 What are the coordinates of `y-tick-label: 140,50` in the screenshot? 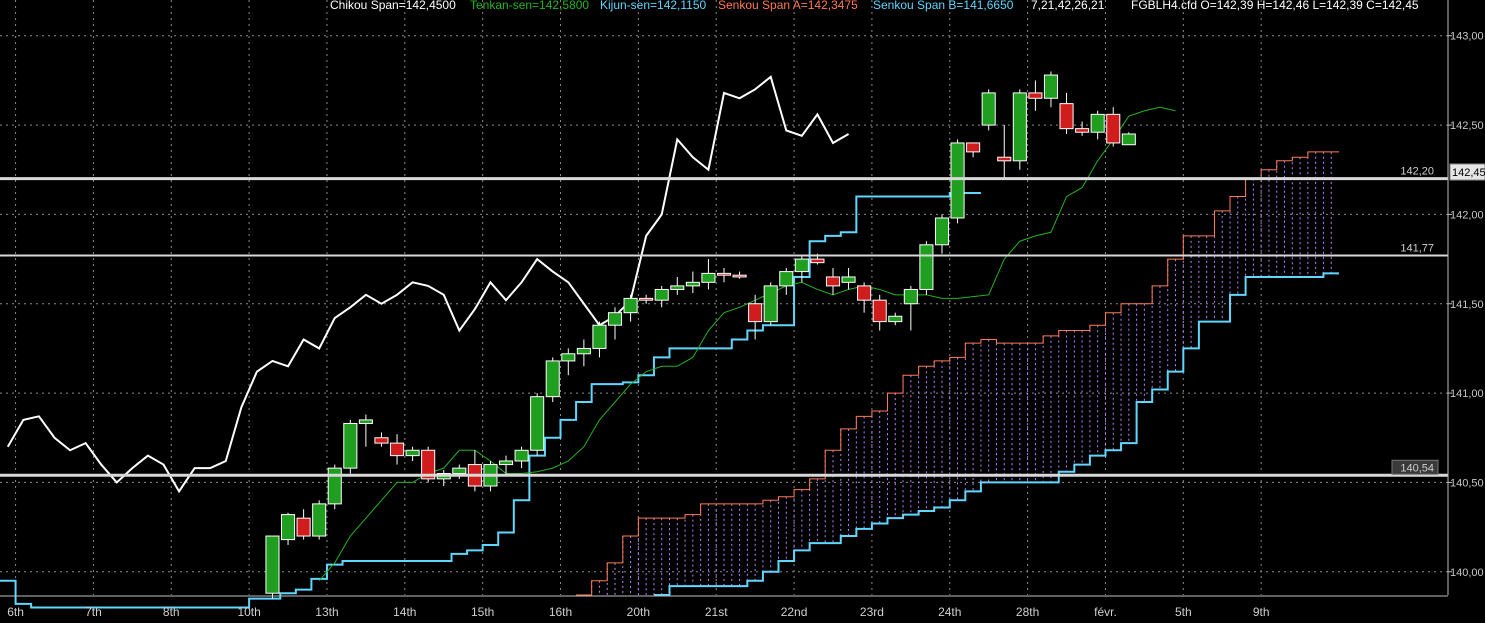 It's located at (1467, 483).